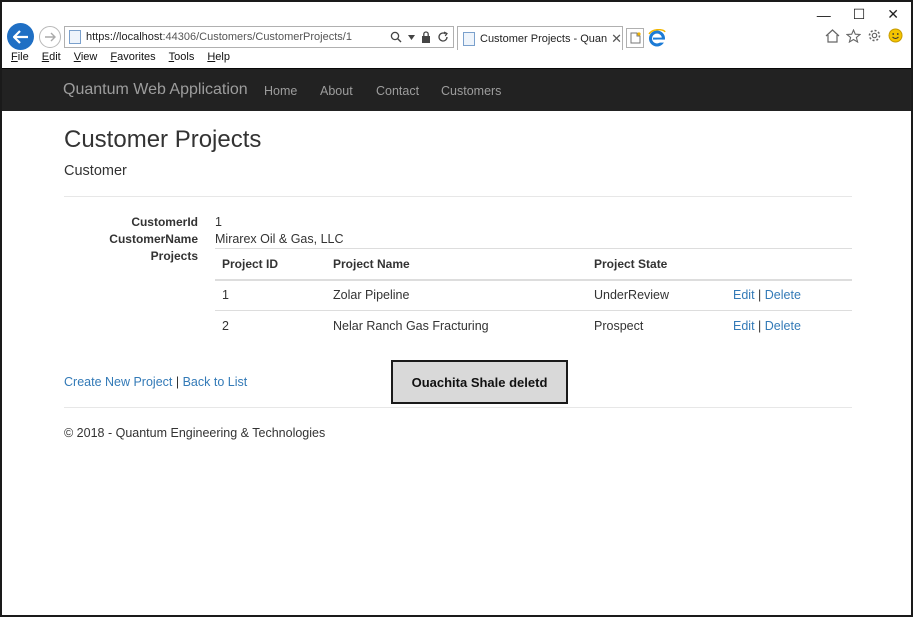  I want to click on delete-notification: Ouachita Shale deletd, so click(479, 382).